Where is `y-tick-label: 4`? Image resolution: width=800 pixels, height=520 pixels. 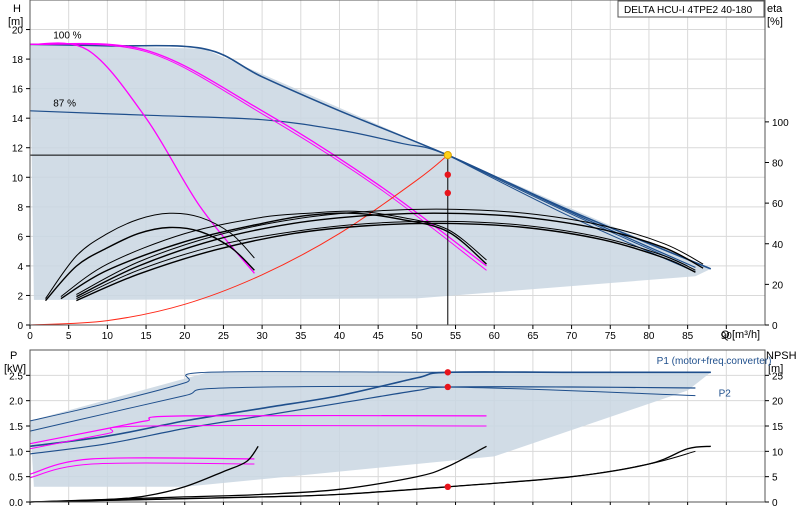
y-tick-label: 4 is located at coordinates (20, 267).